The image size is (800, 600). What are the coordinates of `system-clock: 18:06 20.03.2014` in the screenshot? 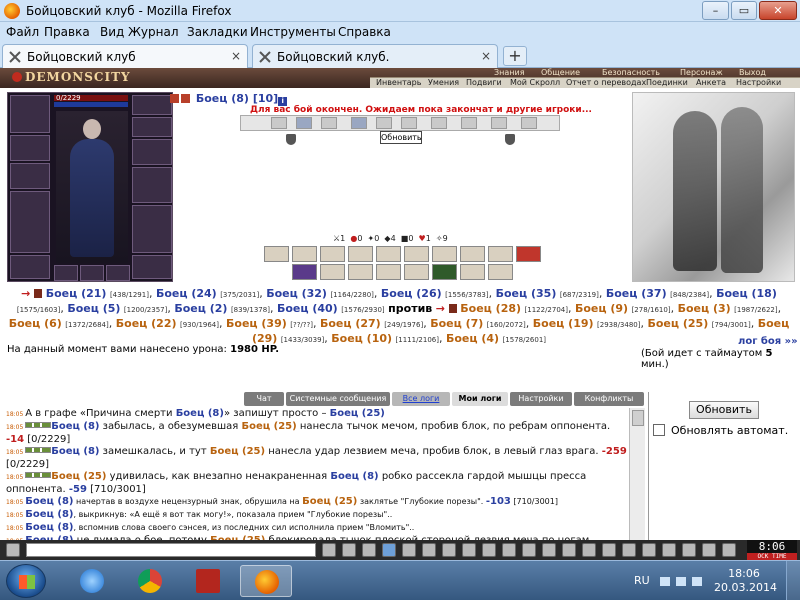 It's located at (745, 581).